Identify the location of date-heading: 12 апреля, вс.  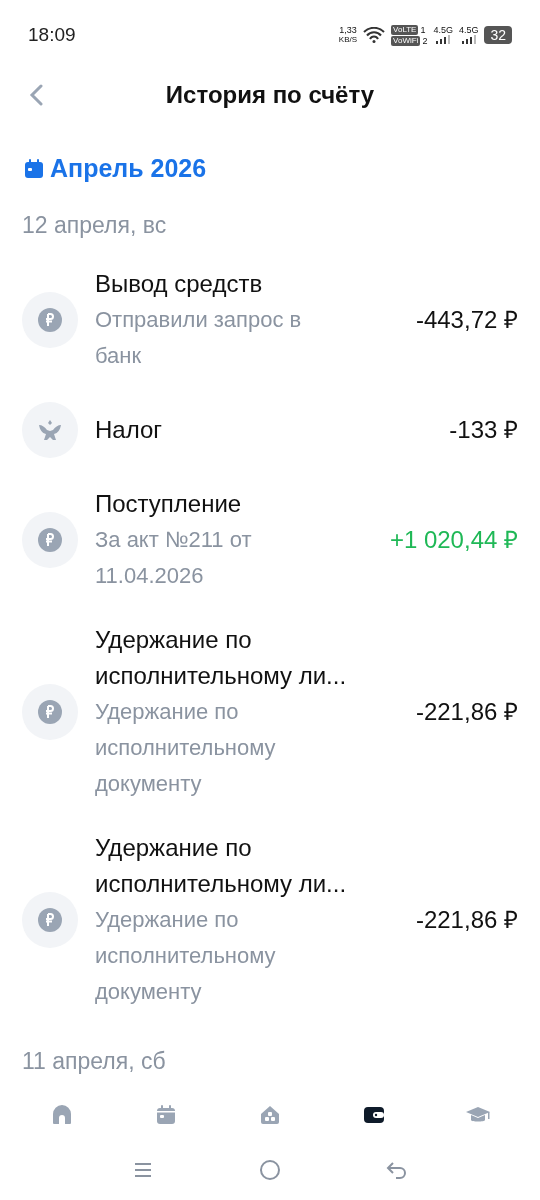
(95, 225).